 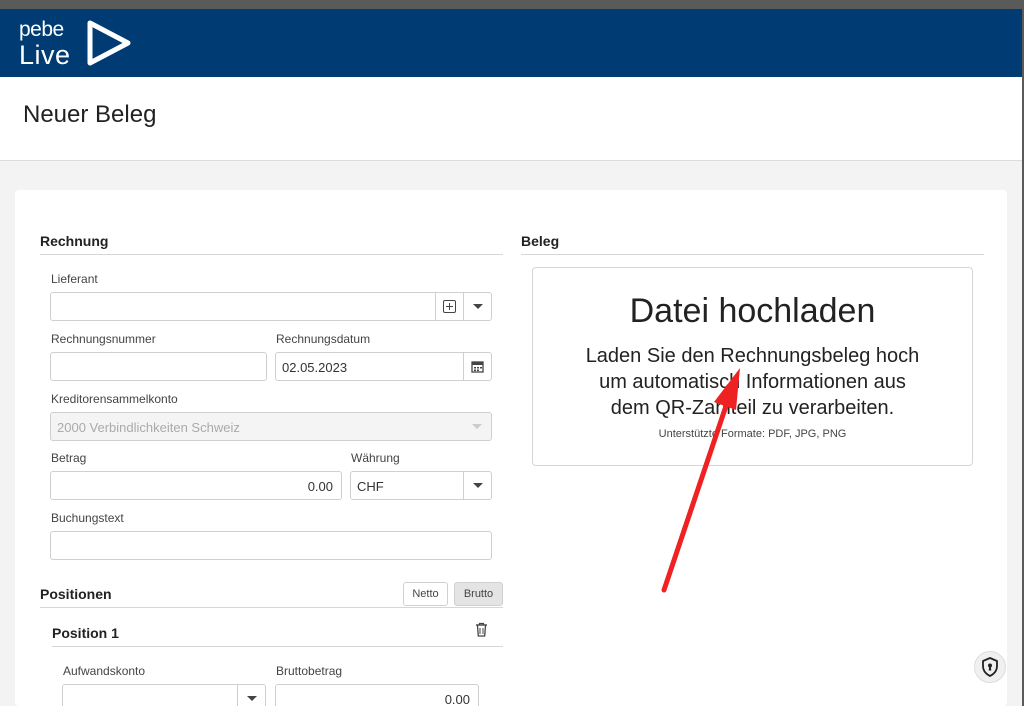 I want to click on lieferant-dropdown-button, so click(x=477, y=306).